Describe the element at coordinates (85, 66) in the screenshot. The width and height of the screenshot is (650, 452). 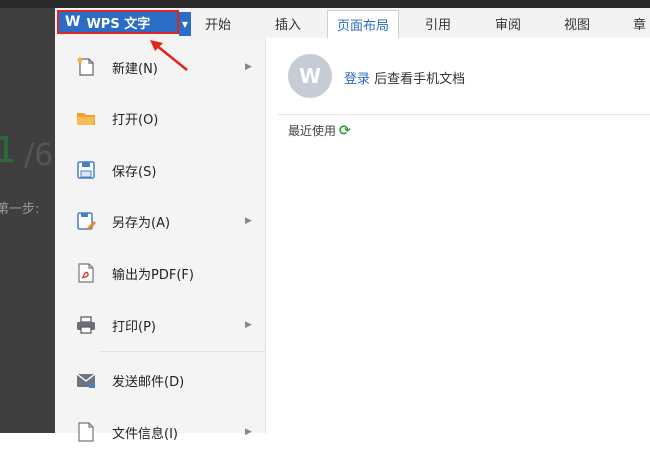
I see `new-document-icon` at that location.